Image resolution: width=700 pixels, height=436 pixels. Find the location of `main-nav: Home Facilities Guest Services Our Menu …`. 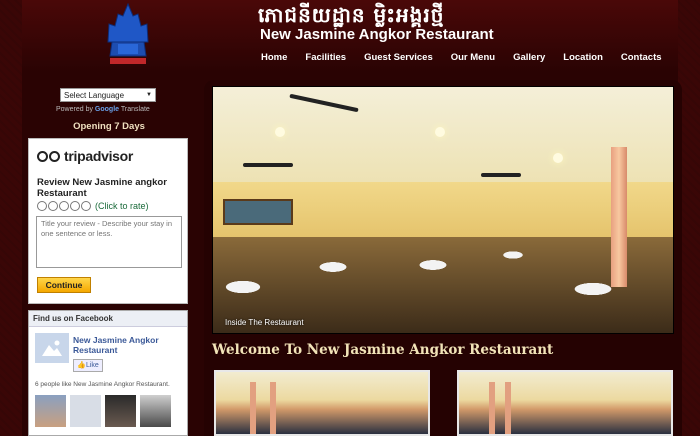

main-nav: Home Facilities Guest Services Our Menu … is located at coordinates (461, 60).